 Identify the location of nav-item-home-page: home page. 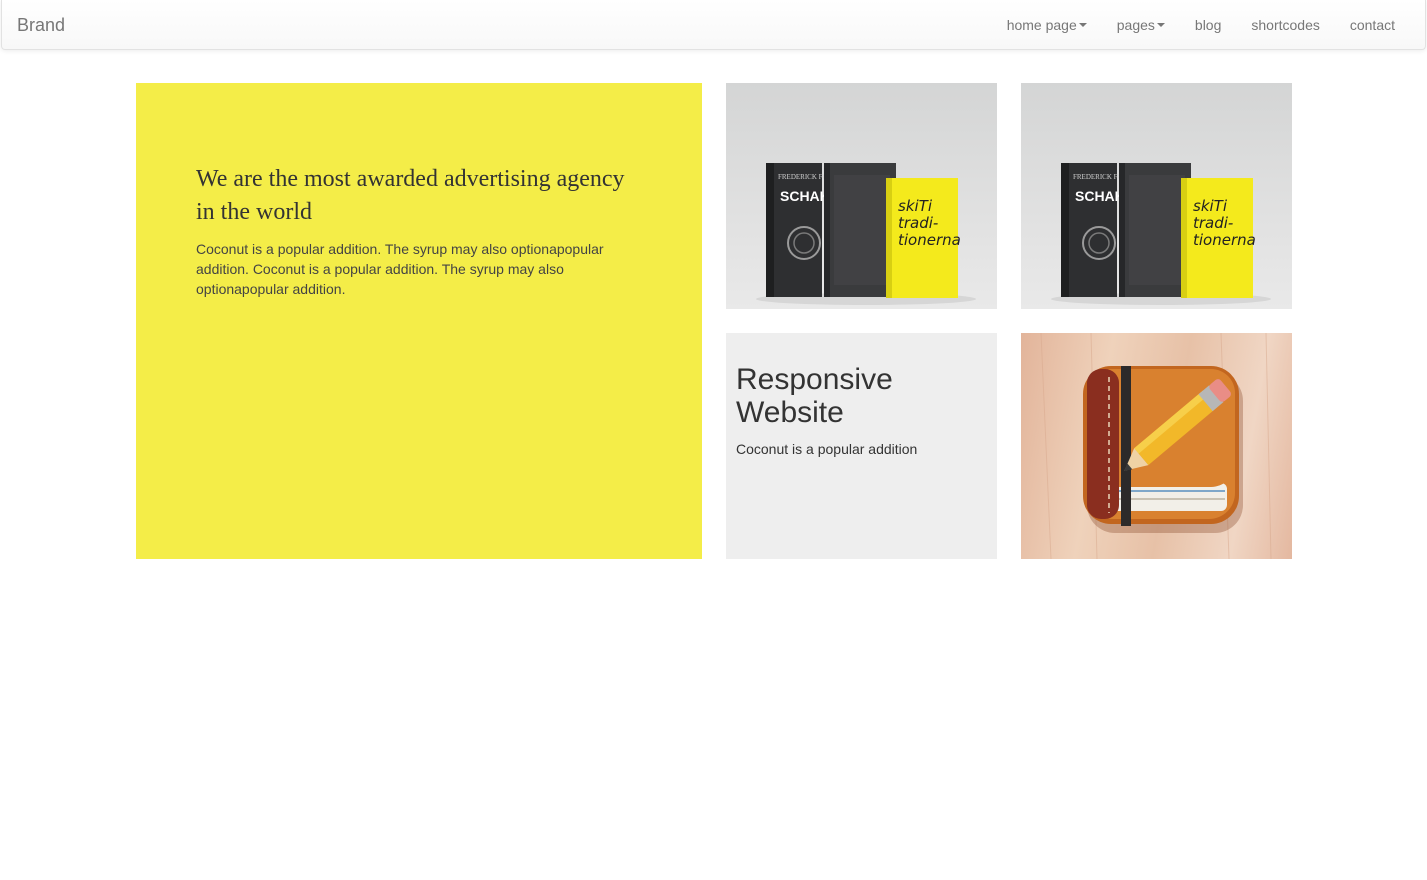
(1047, 25).